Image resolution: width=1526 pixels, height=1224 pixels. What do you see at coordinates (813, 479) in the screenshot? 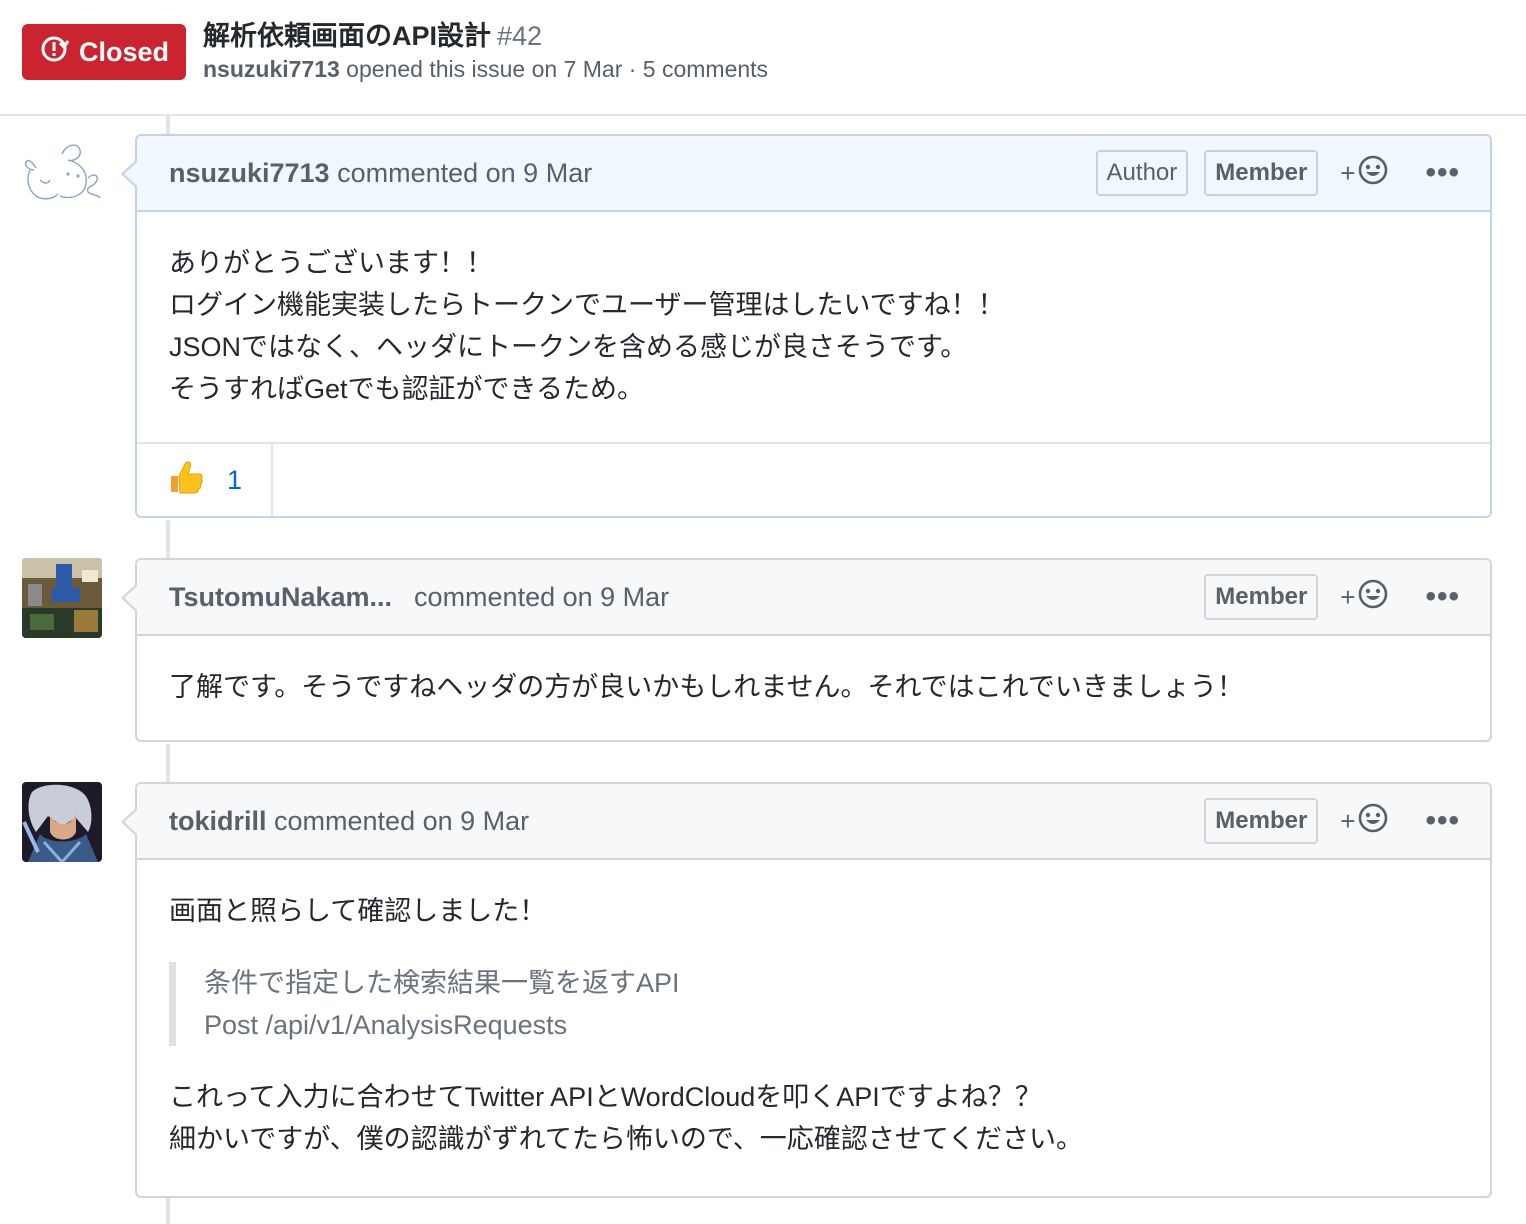
I see `comment-reactions: 1` at bounding box center [813, 479].